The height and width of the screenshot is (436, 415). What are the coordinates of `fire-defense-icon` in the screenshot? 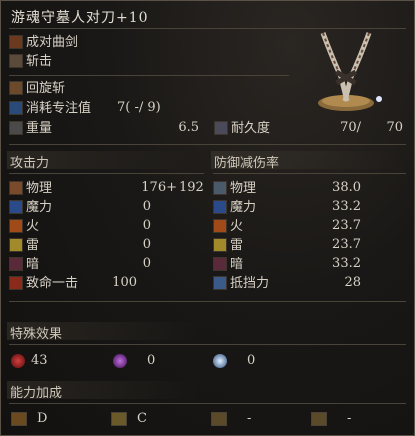 It's located at (220, 225).